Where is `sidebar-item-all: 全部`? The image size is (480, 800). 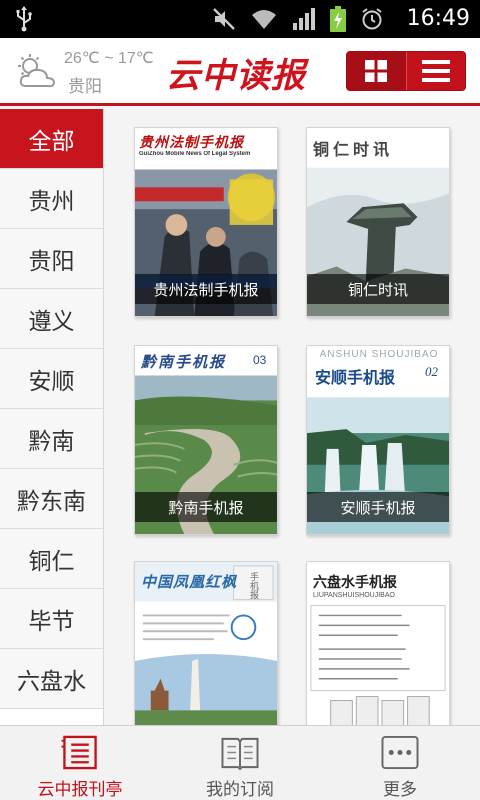 sidebar-item-all: 全部 is located at coordinates (51, 139).